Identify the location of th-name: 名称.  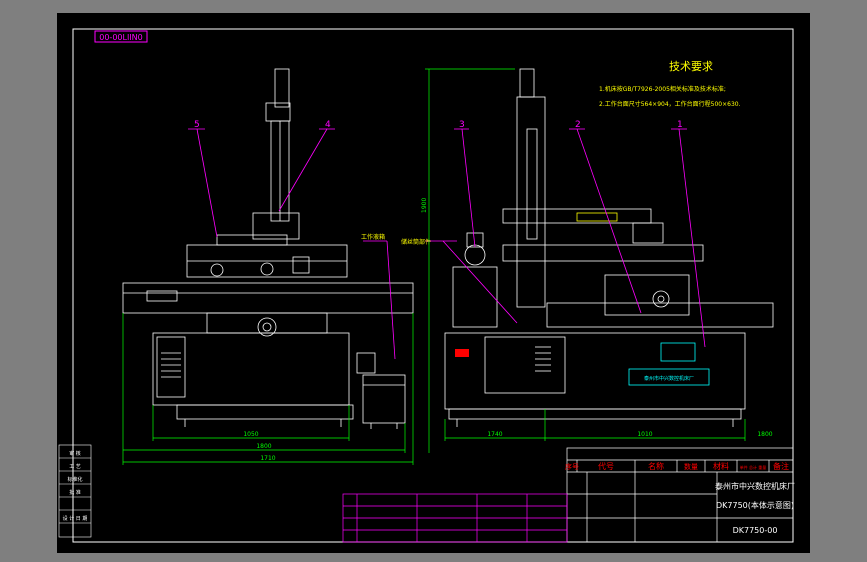
(656, 466).